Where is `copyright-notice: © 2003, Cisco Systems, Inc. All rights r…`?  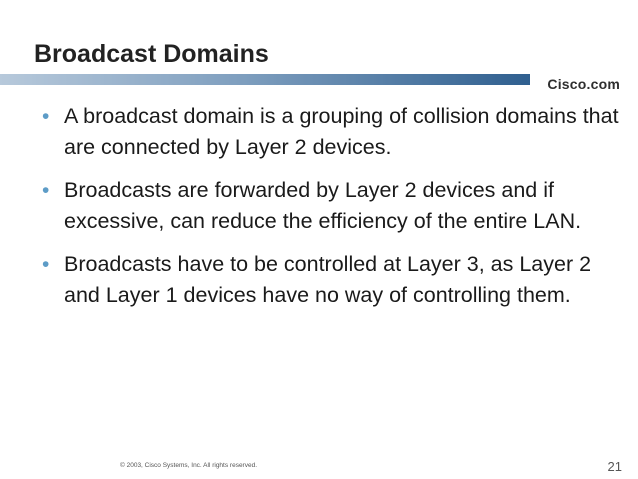 copyright-notice: © 2003, Cisco Systems, Inc. All rights r… is located at coordinates (189, 465).